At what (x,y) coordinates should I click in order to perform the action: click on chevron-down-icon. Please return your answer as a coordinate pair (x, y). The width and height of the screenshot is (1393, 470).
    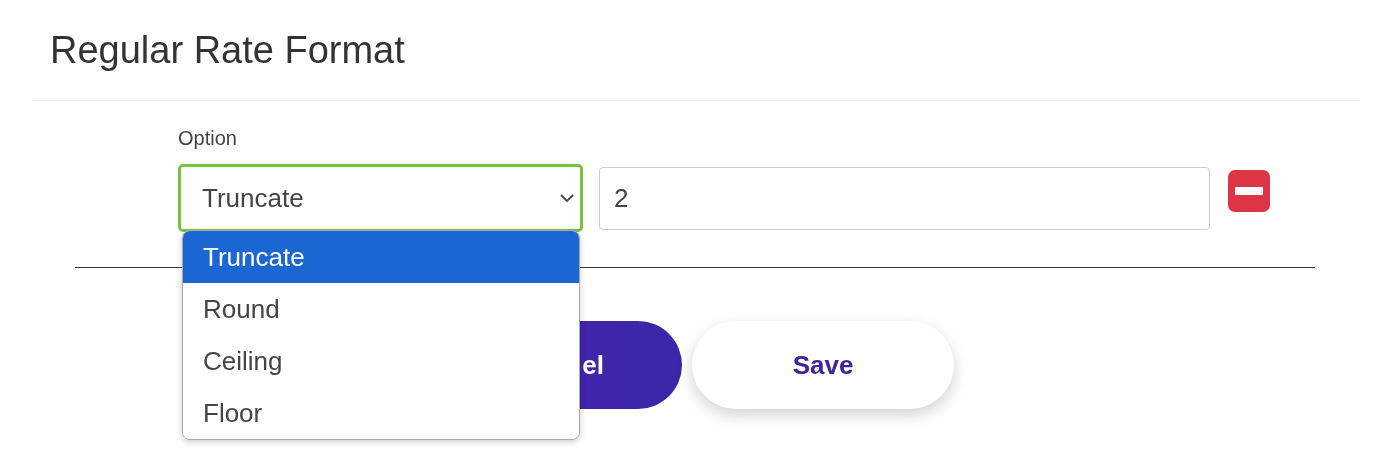
    Looking at the image, I should click on (567, 198).